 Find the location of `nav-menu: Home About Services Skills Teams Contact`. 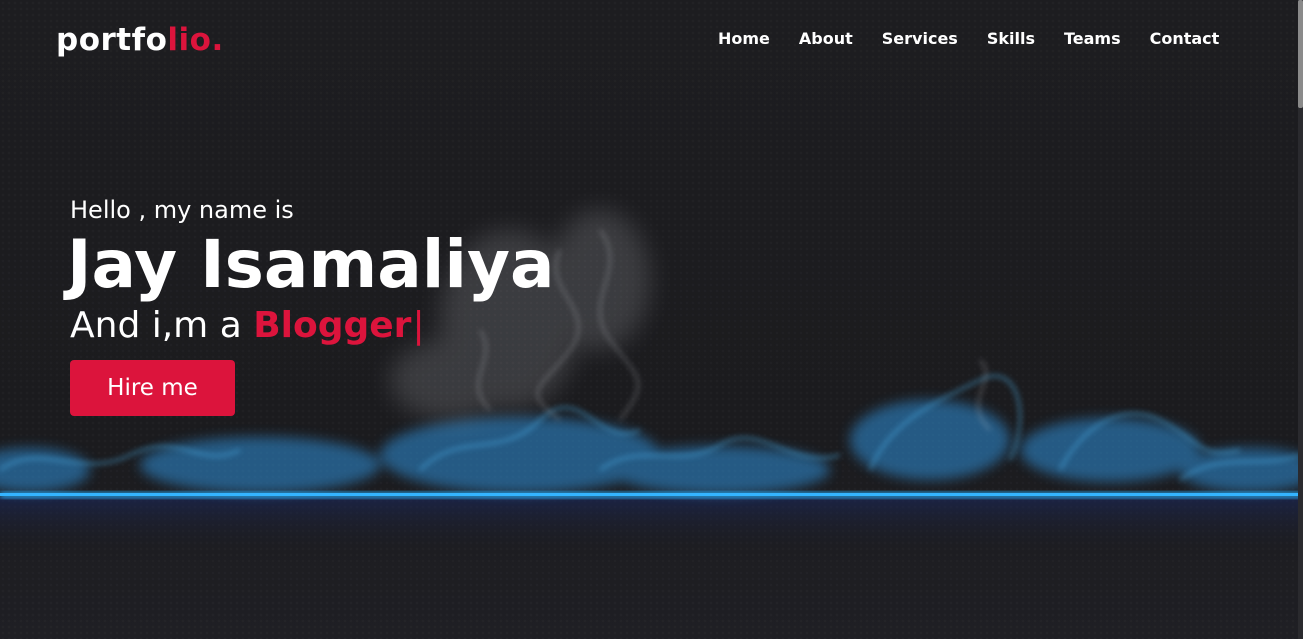

nav-menu: Home About Services Skills Teams Contact is located at coordinates (983, 39).